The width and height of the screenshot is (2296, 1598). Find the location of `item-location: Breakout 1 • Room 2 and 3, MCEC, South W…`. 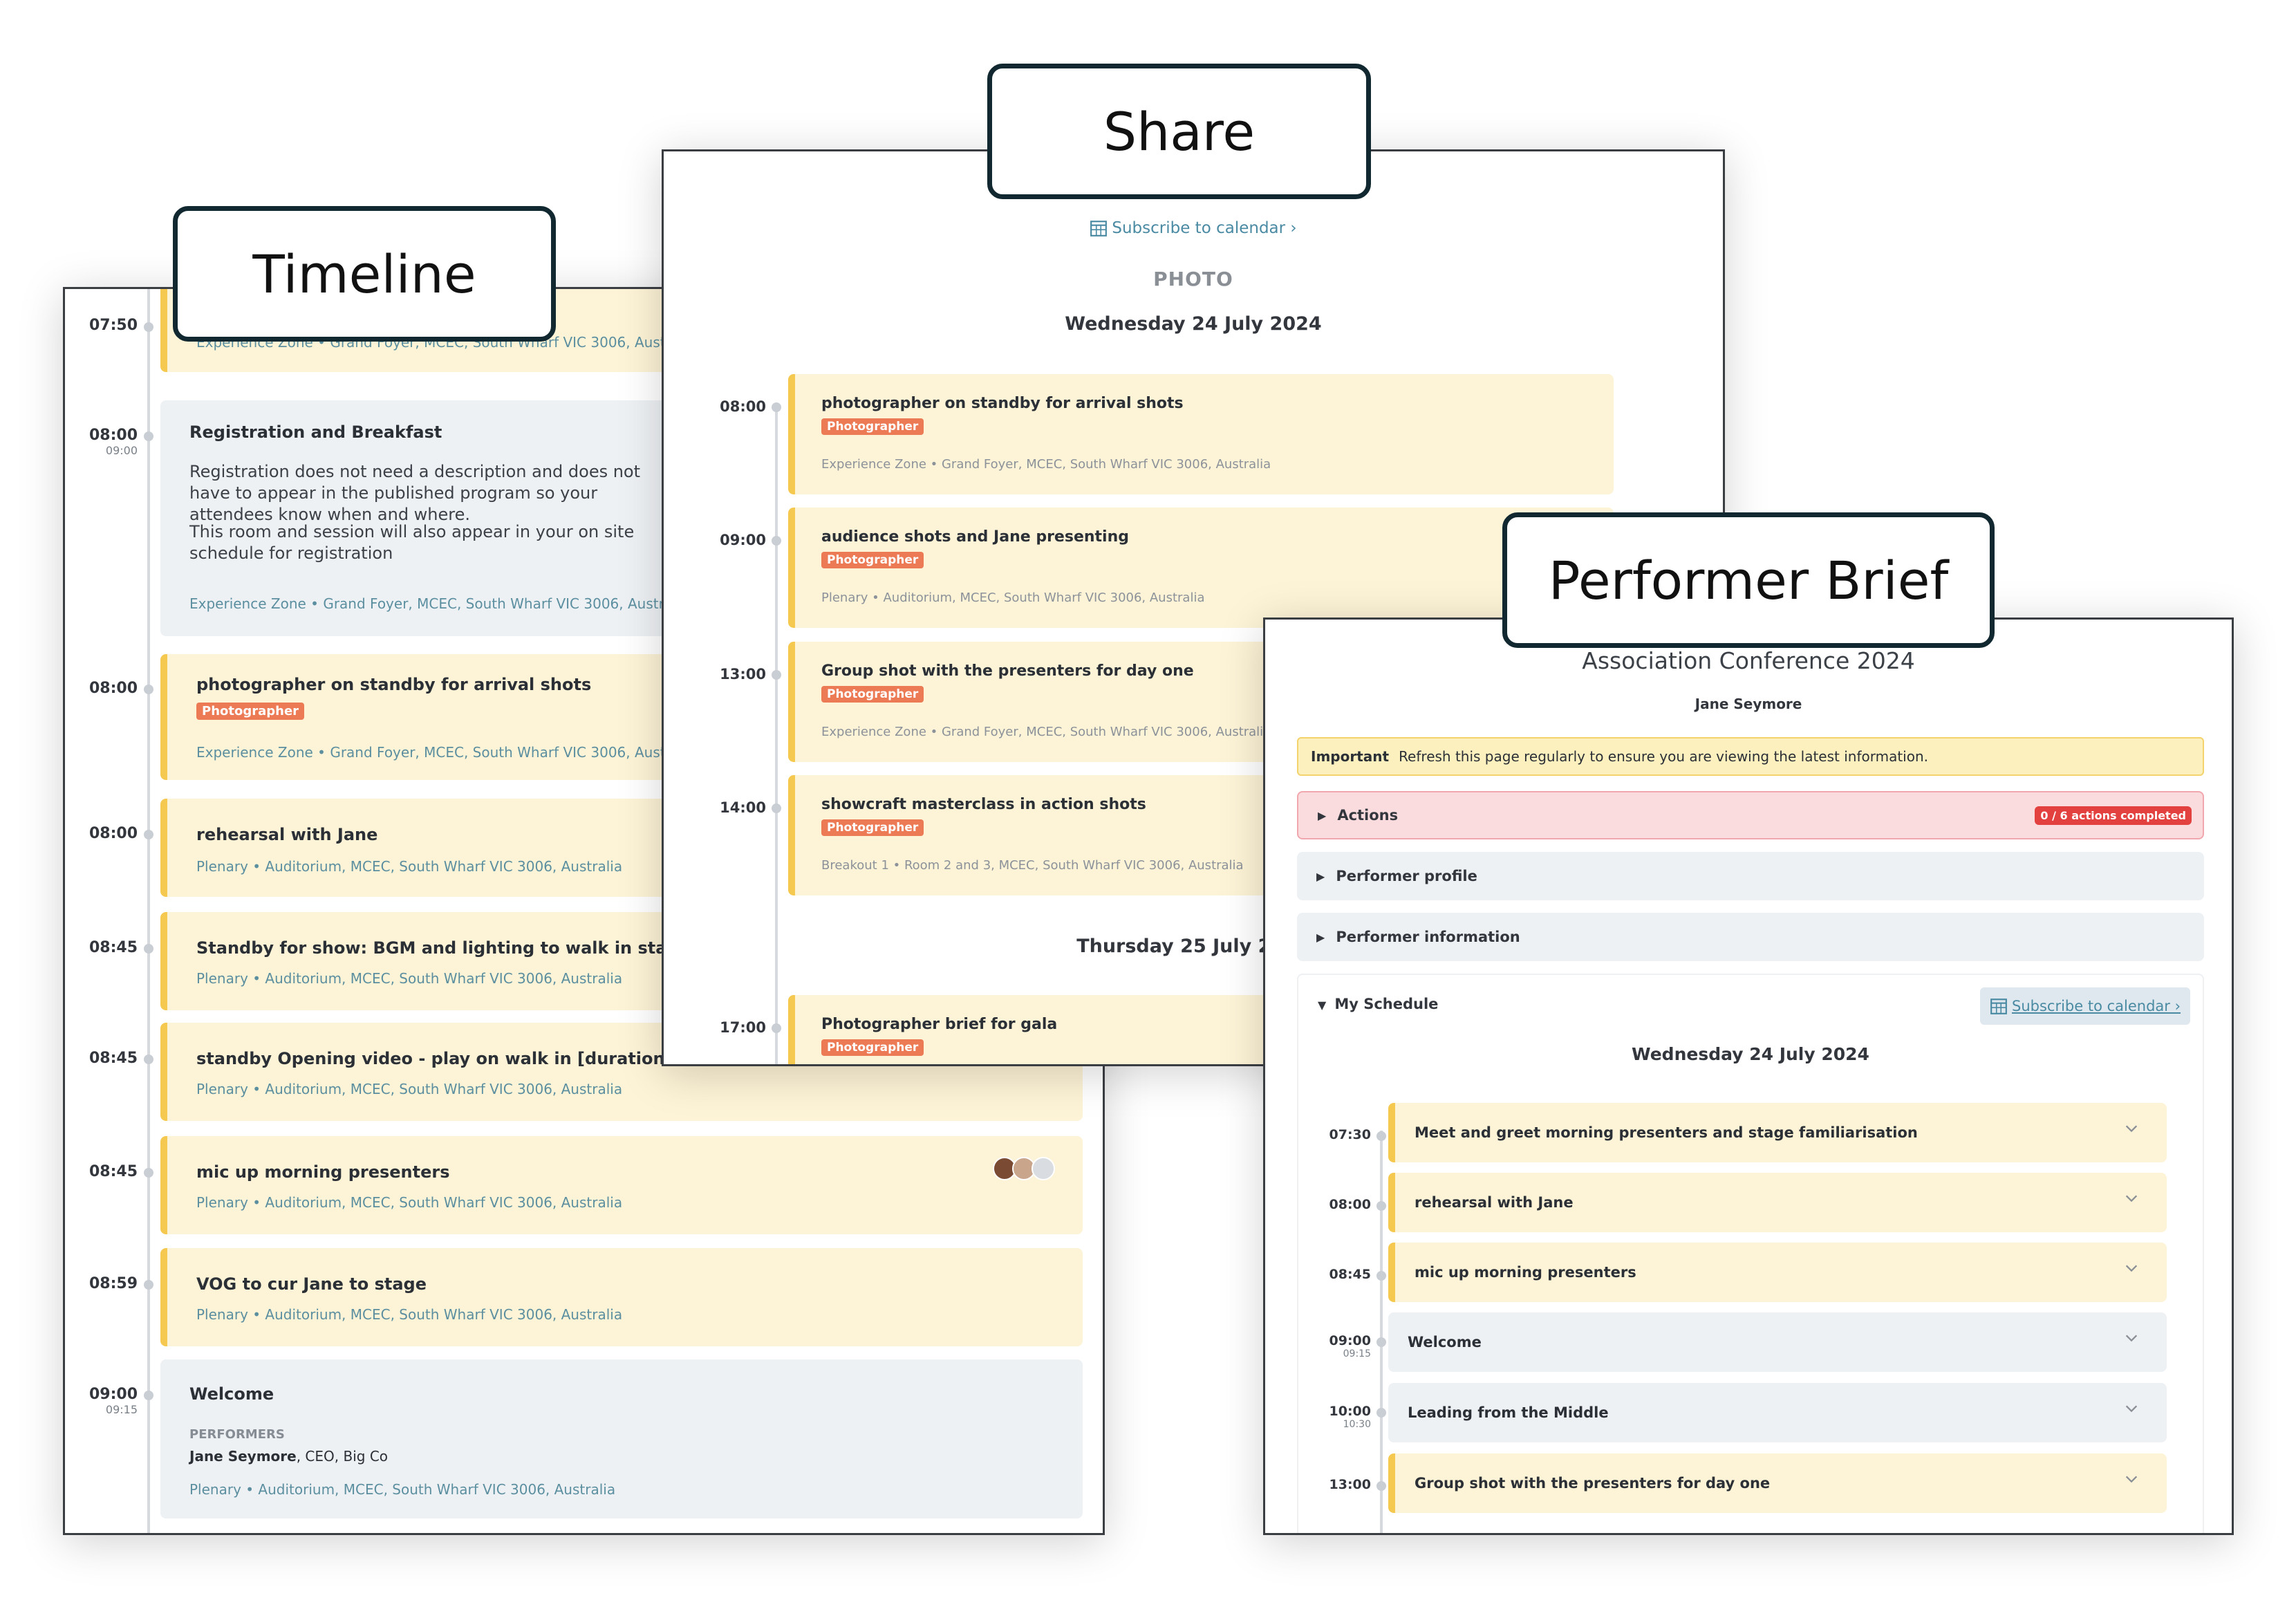

item-location: Breakout 1 • Room 2 and 3, MCEC, South W… is located at coordinates (1032, 865).